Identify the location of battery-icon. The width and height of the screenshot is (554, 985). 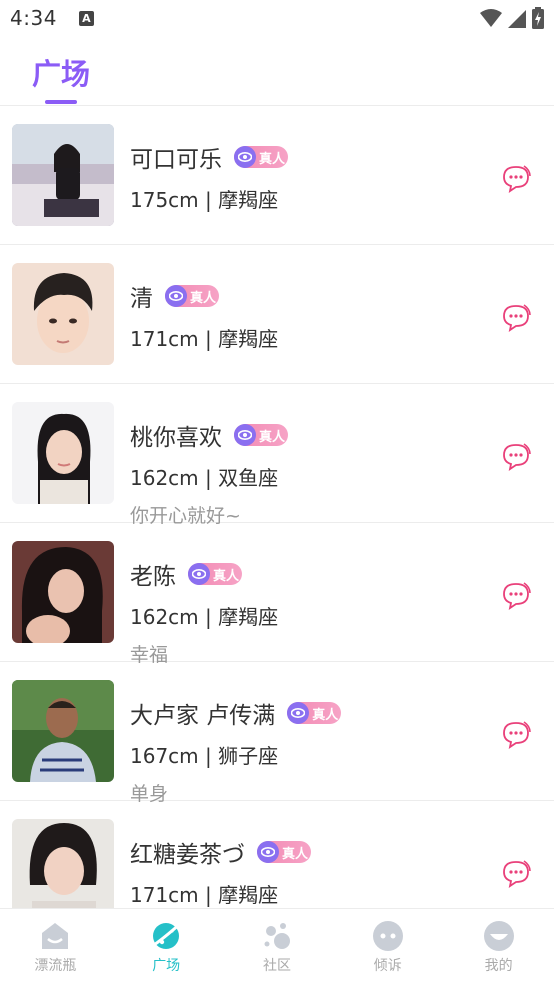
(538, 18).